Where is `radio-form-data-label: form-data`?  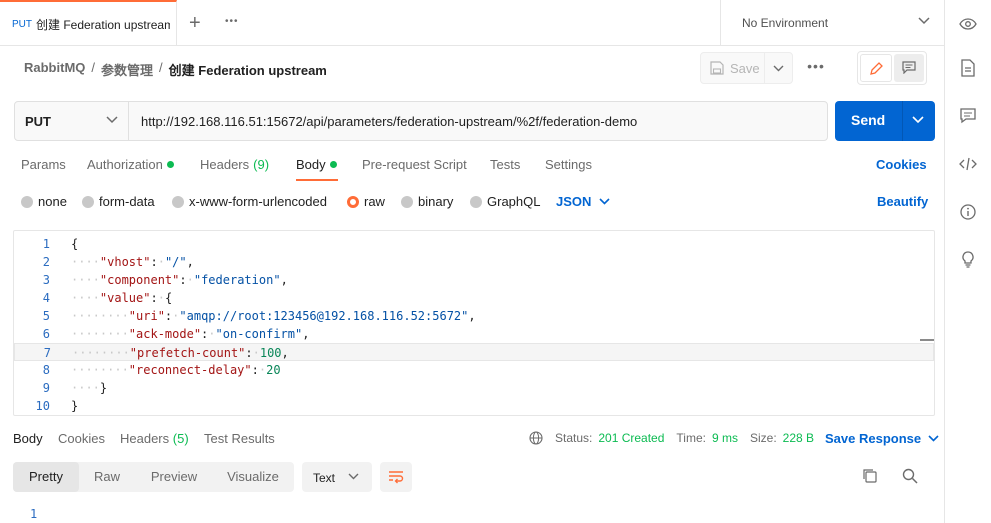 radio-form-data-label: form-data is located at coordinates (127, 201).